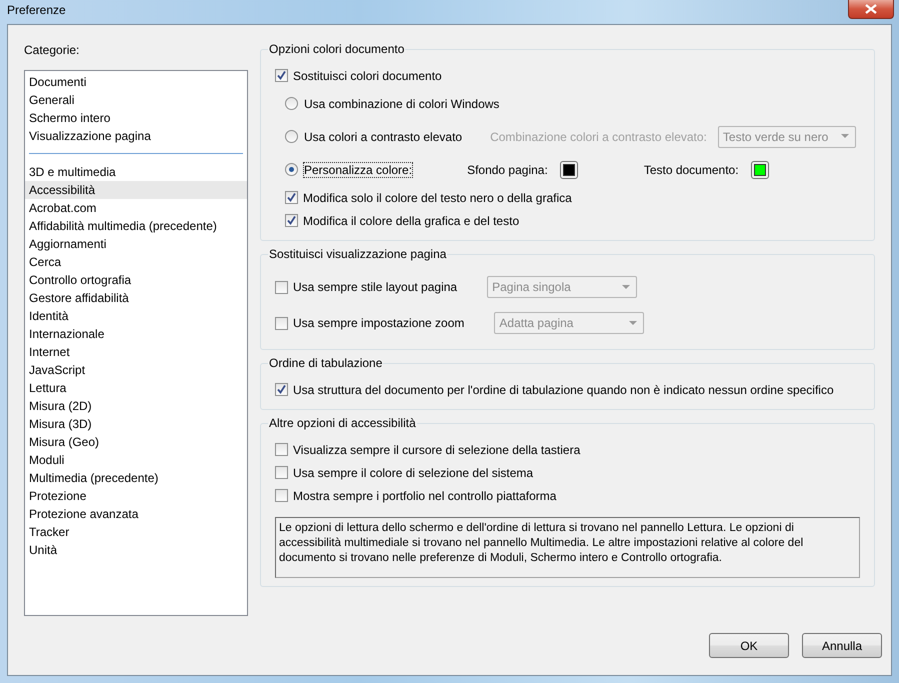 The image size is (899, 683). I want to click on category-item: Unità, so click(136, 550).